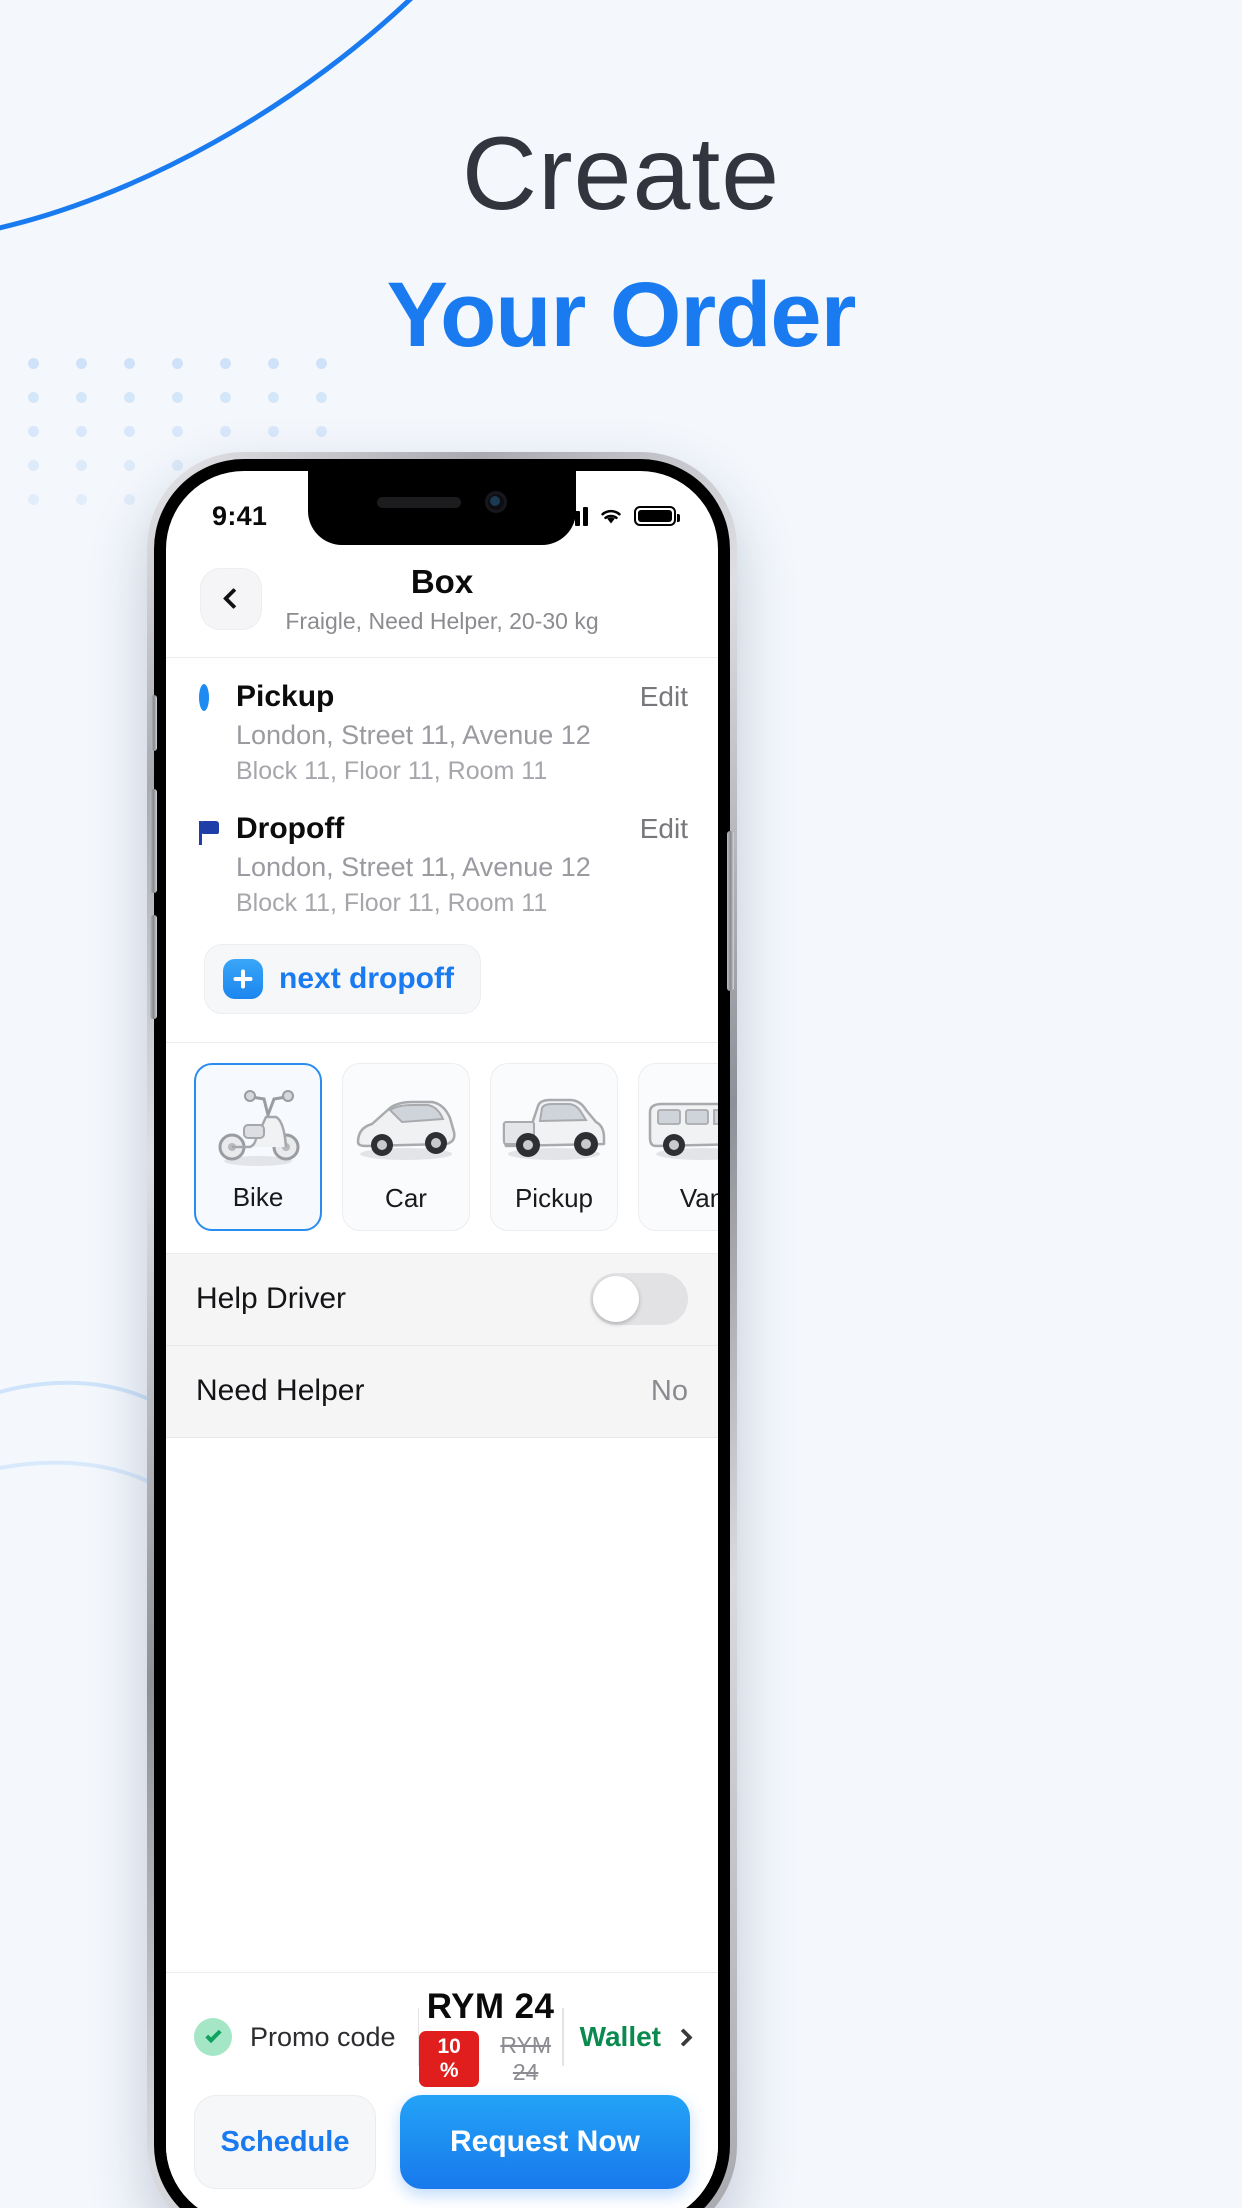 The width and height of the screenshot is (1242, 2208). I want to click on dropoff-address-line-2: Block 11, Floor 11, Room 11, so click(392, 902).